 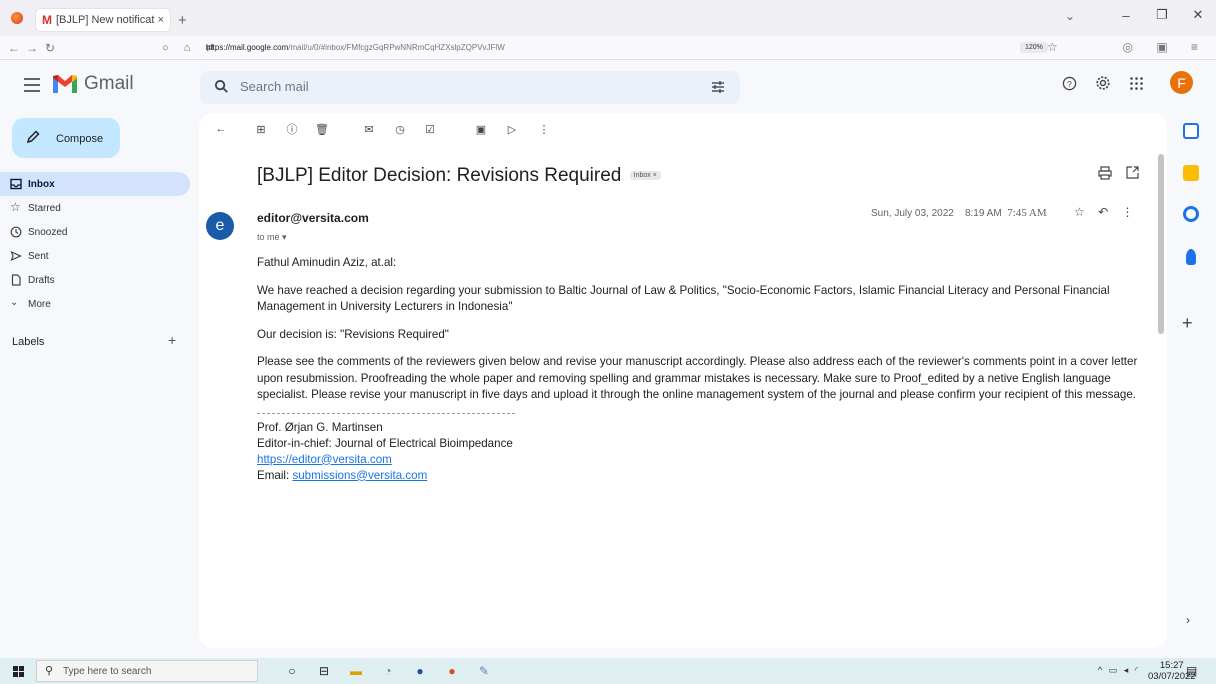 What do you see at coordinates (1126, 15) in the screenshot?
I see `minimize-button: –` at bounding box center [1126, 15].